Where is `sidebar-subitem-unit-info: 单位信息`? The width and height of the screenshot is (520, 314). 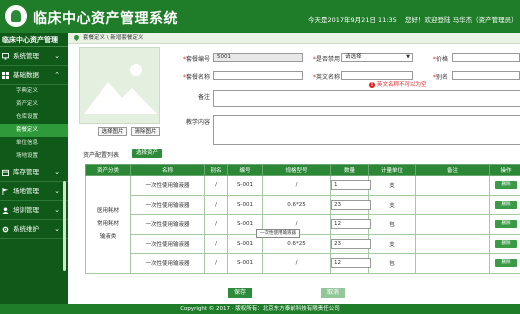 sidebar-subitem-unit-info: 单位信息 is located at coordinates (34, 143).